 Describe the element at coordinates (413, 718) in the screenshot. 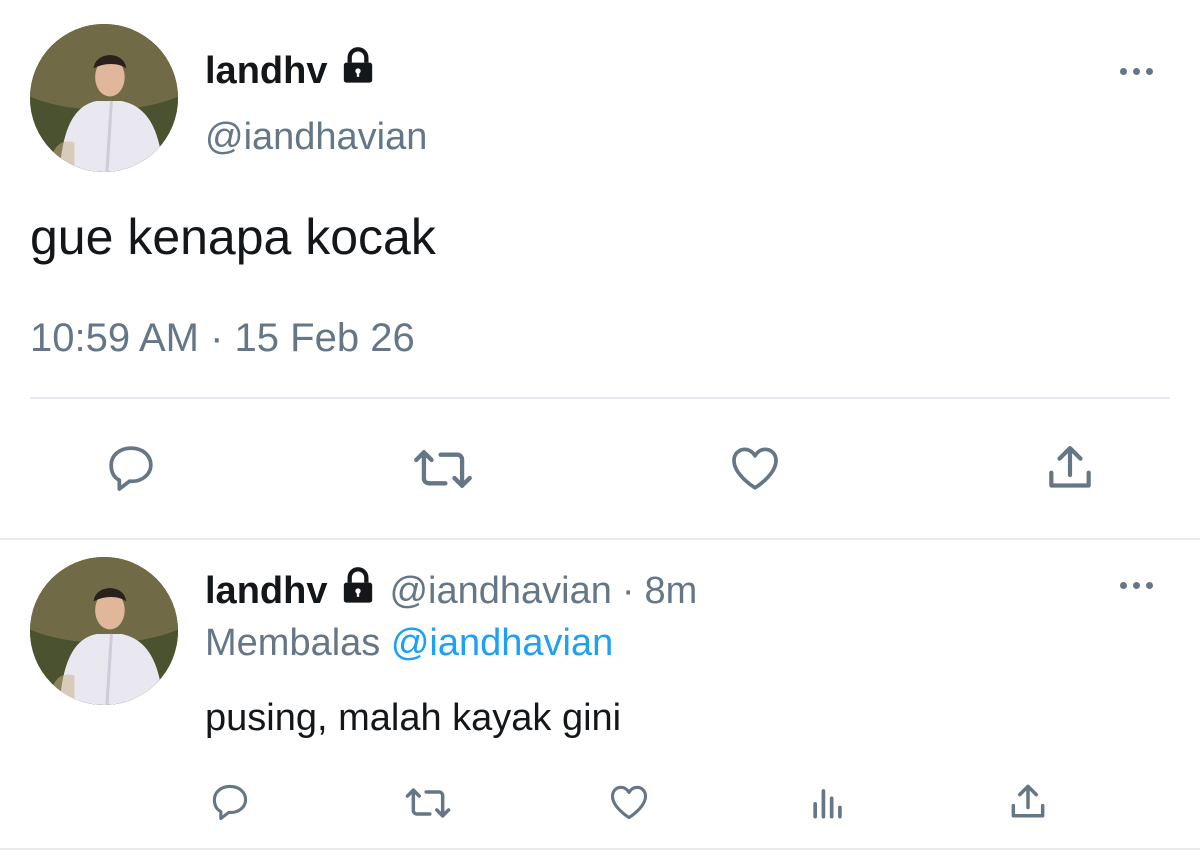

I see `reply-text: pusing, malah kayak gini` at that location.